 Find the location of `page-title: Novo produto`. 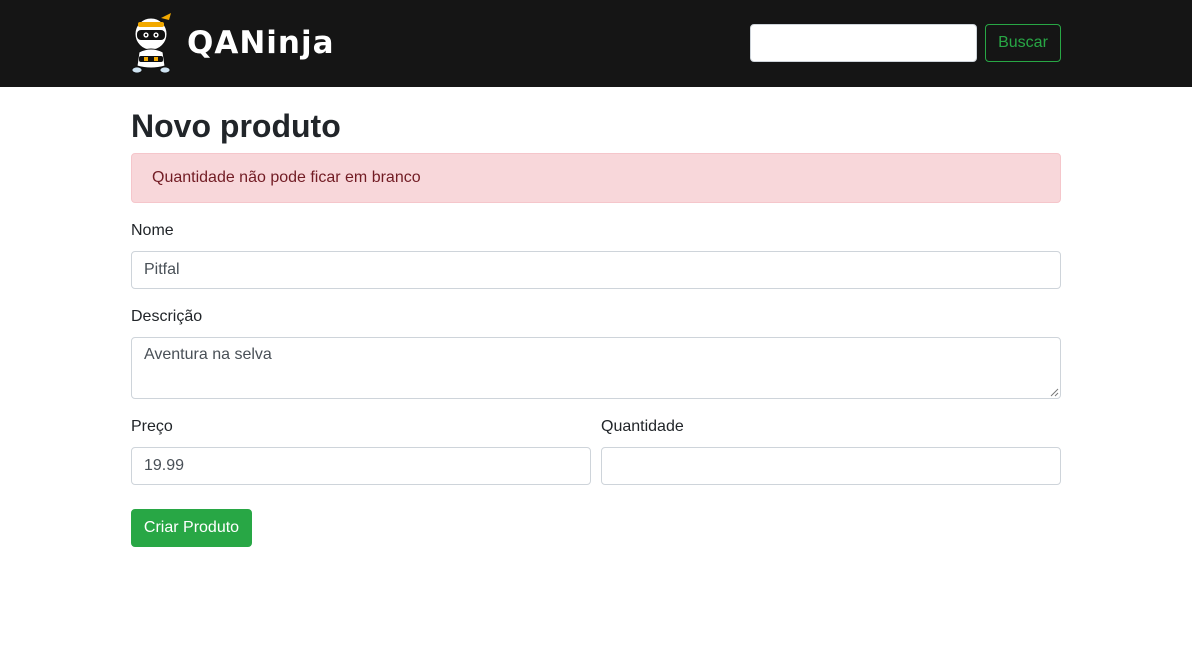

page-title: Novo produto is located at coordinates (236, 126).